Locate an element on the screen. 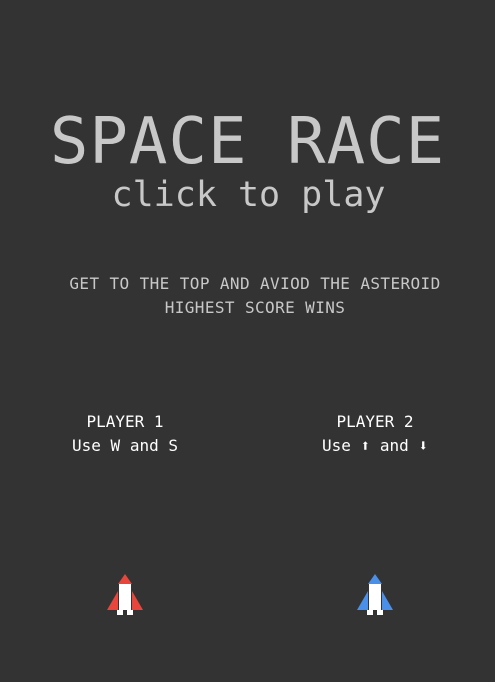 Image resolution: width=495 pixels, height=682 pixels. player-2-controls: Use ⬆ and ⬇ is located at coordinates (375, 445).